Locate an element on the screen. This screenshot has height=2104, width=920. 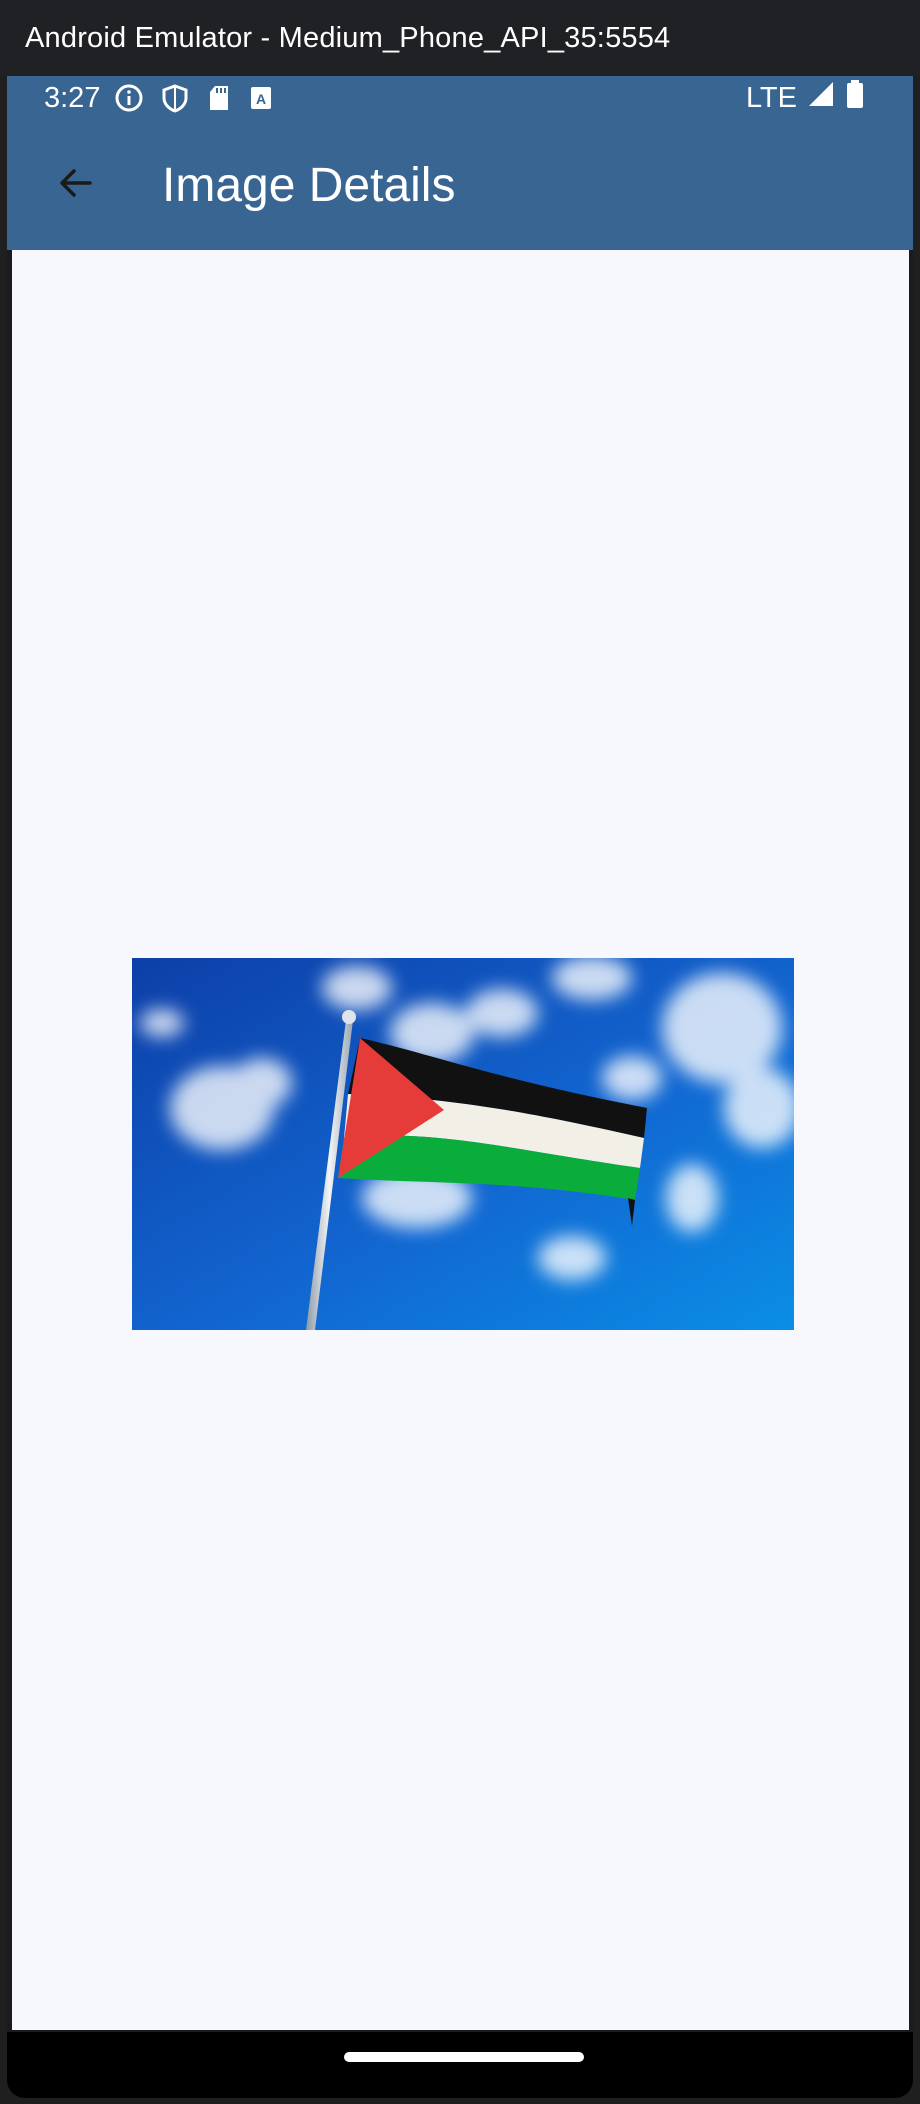
network-type-label: LTE is located at coordinates (771, 97).